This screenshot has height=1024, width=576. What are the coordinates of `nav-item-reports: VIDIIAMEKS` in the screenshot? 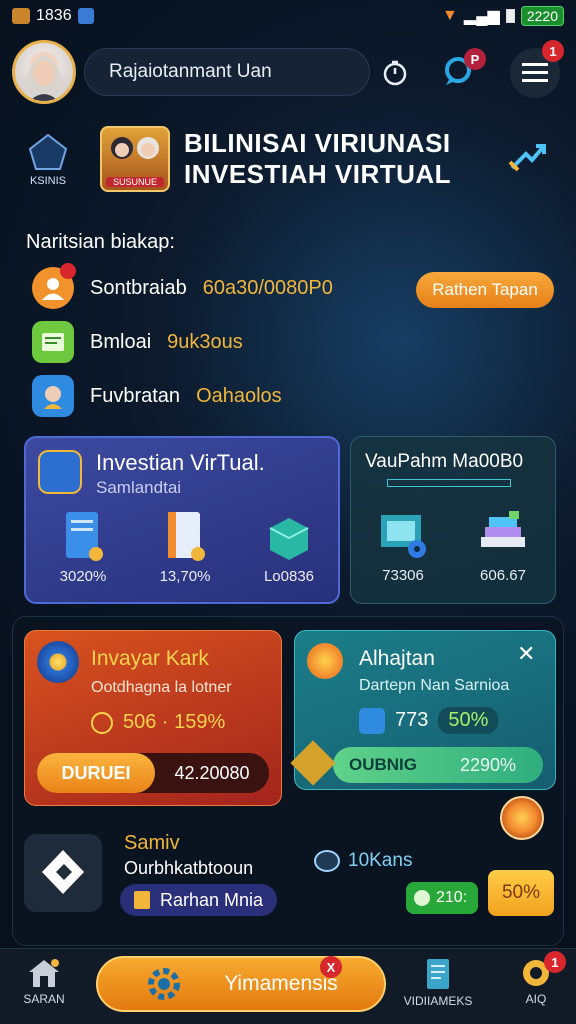 It's located at (438, 982).